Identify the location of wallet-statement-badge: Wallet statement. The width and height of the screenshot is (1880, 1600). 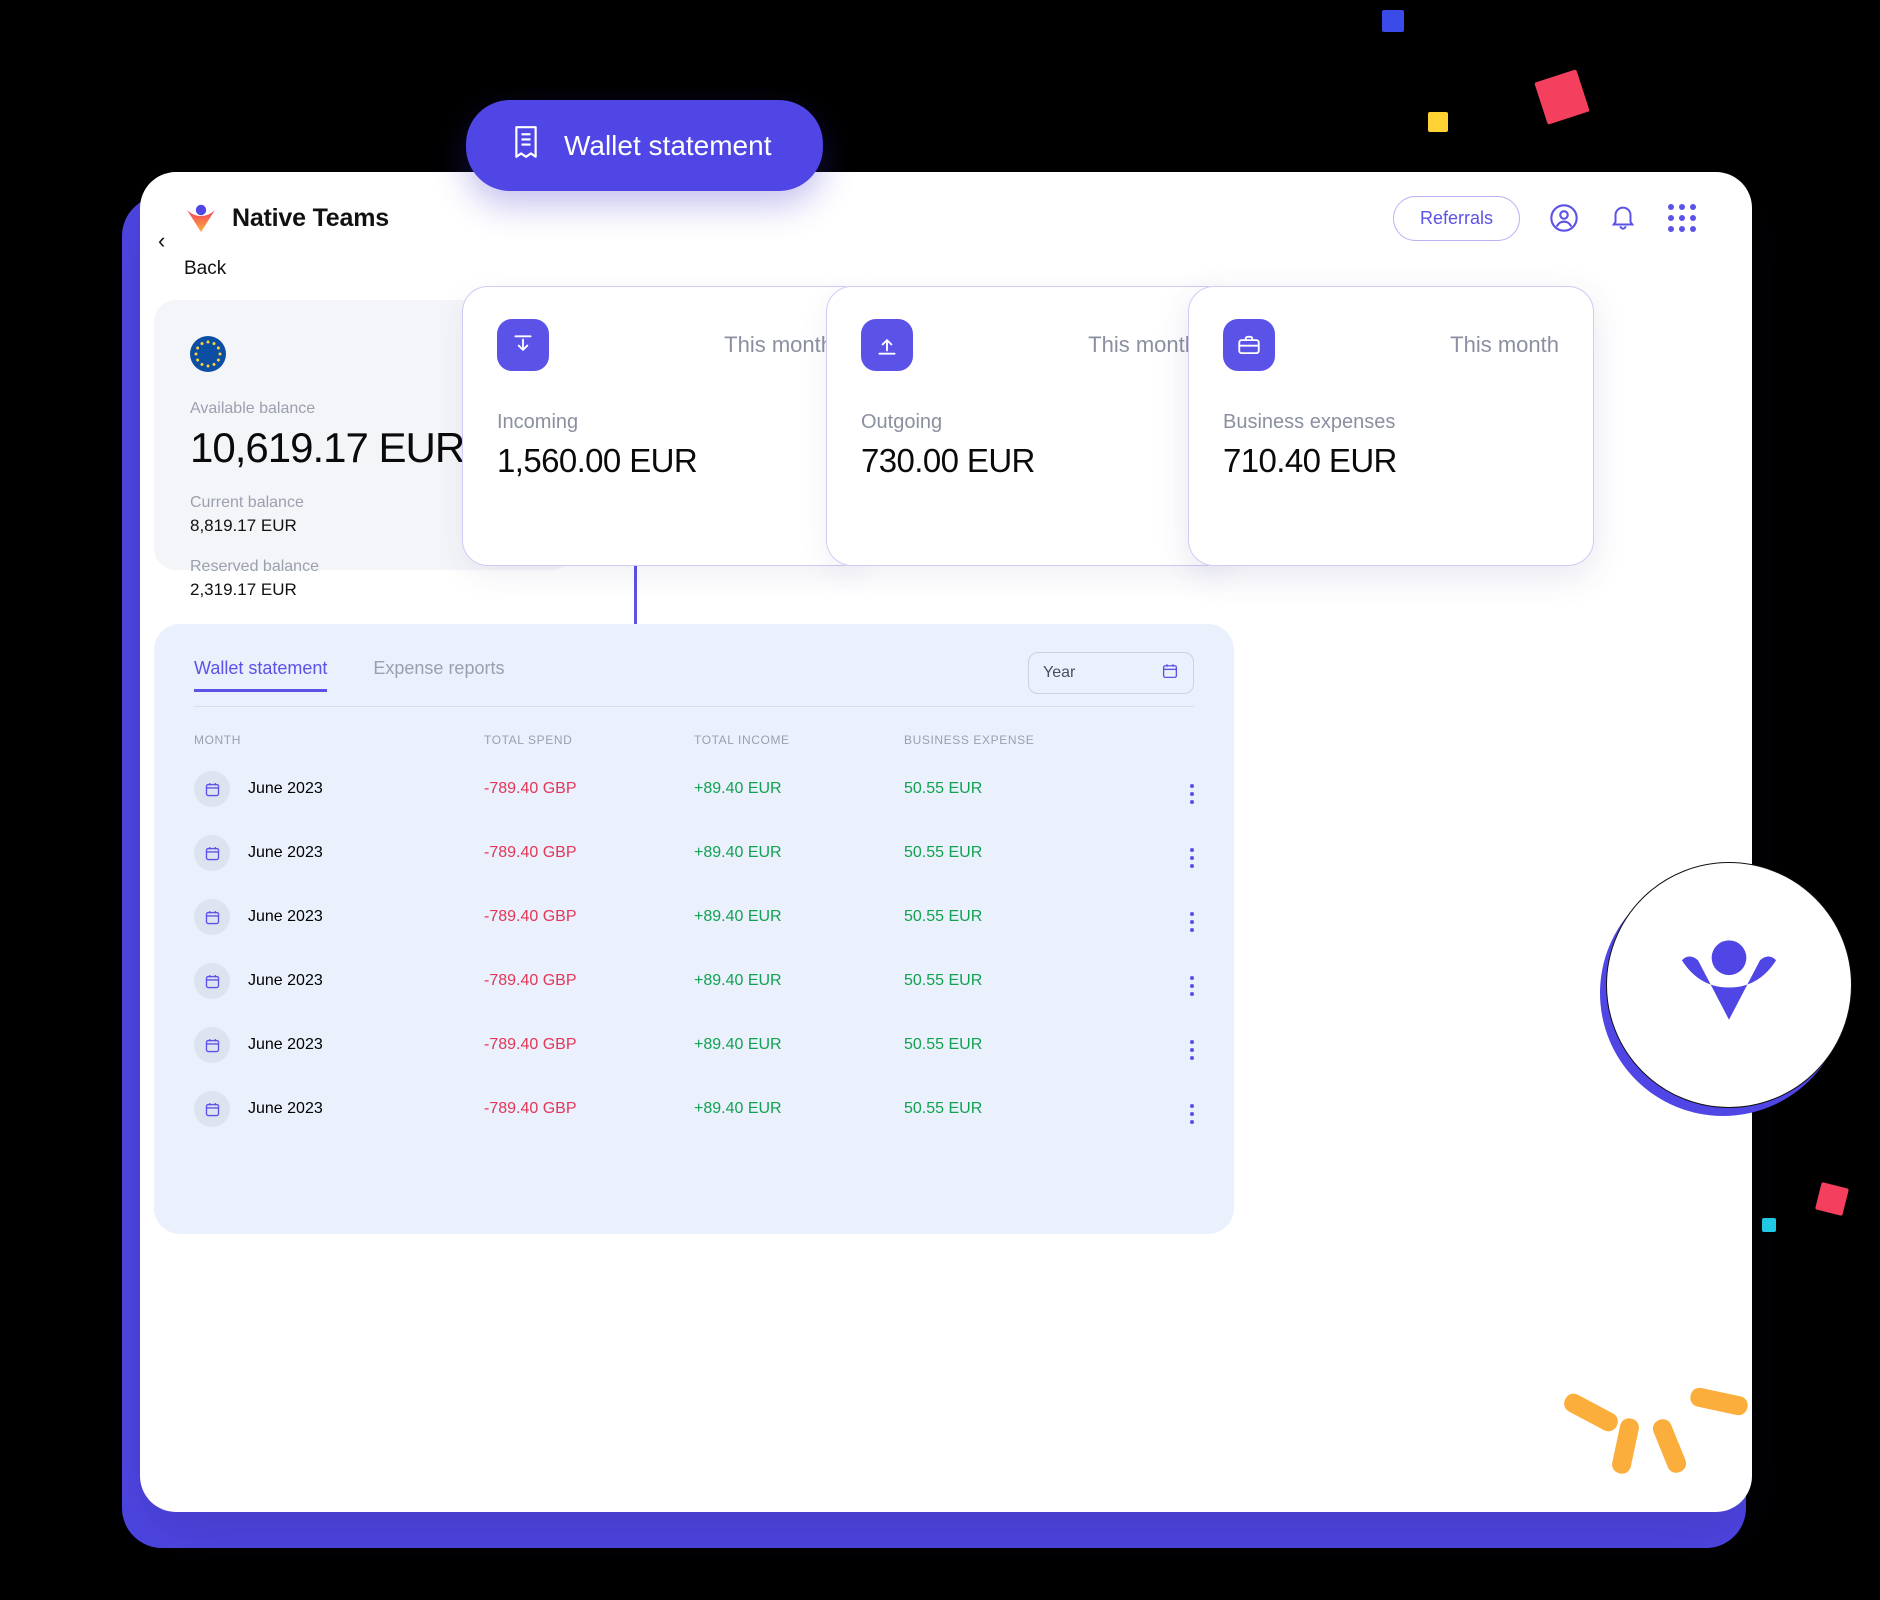
(645, 145).